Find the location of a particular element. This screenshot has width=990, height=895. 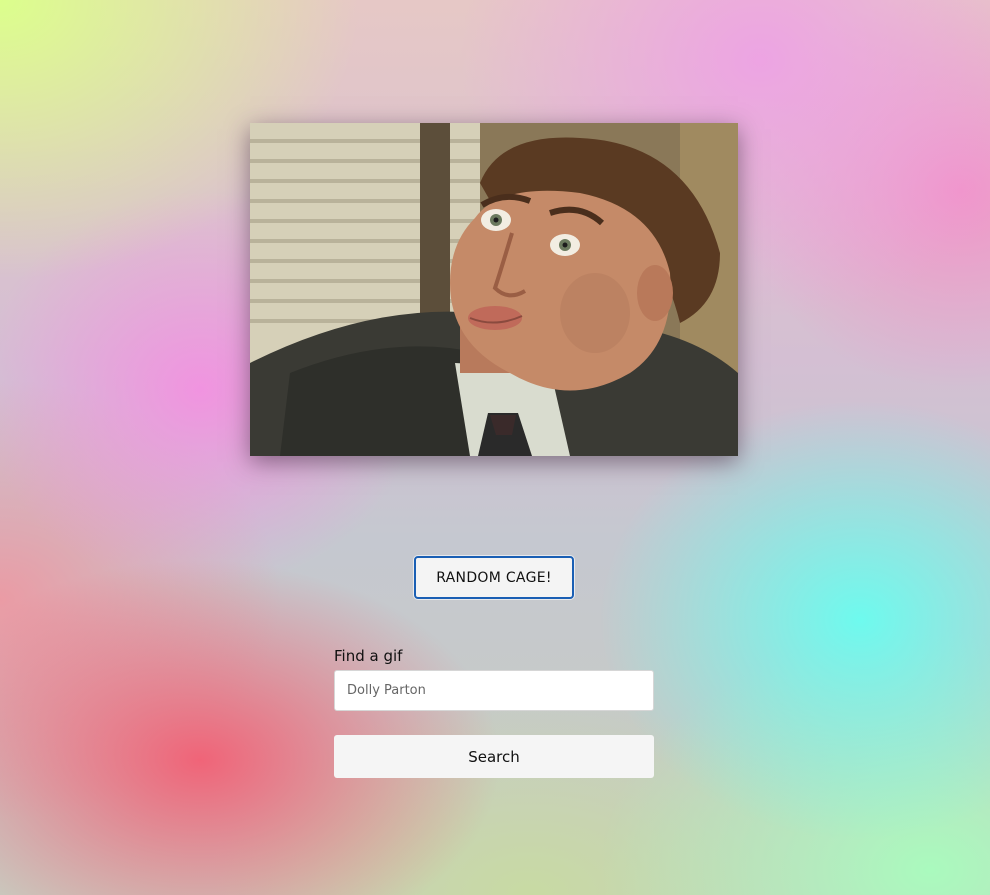

find-gif-label: Find a gif is located at coordinates (368, 656).